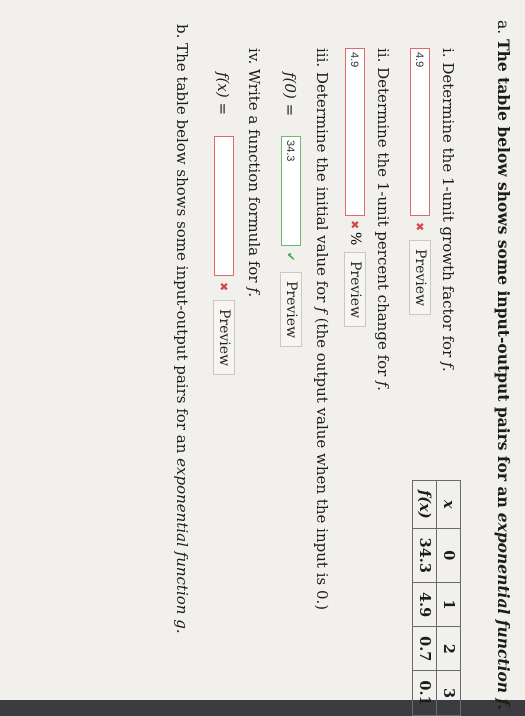 The height and width of the screenshot is (716, 525). I want to click on percent-unit: %, so click(355, 239).